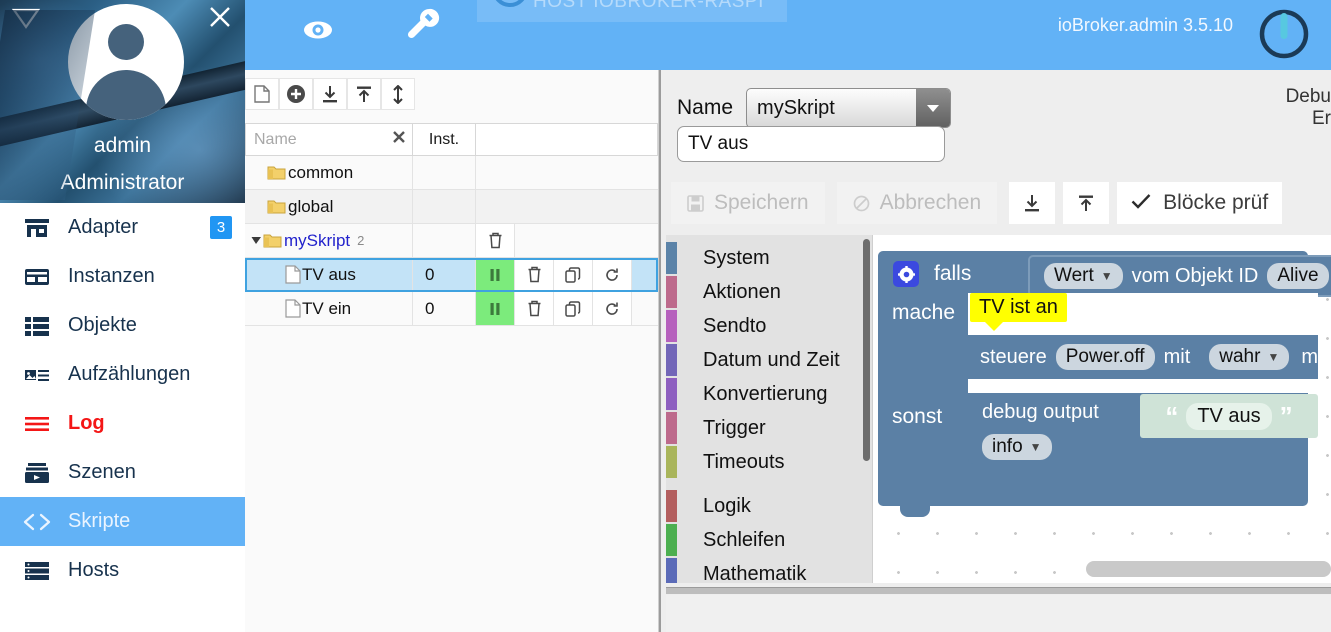  Describe the element at coordinates (933, 108) in the screenshot. I see `chevron-down-icon` at that location.